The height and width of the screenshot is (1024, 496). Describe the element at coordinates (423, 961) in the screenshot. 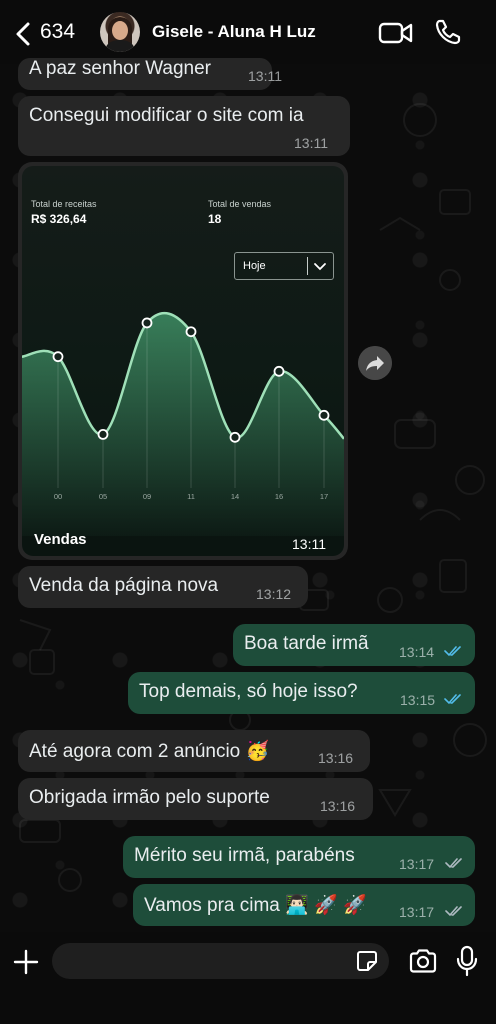

I see `camera-icon` at that location.